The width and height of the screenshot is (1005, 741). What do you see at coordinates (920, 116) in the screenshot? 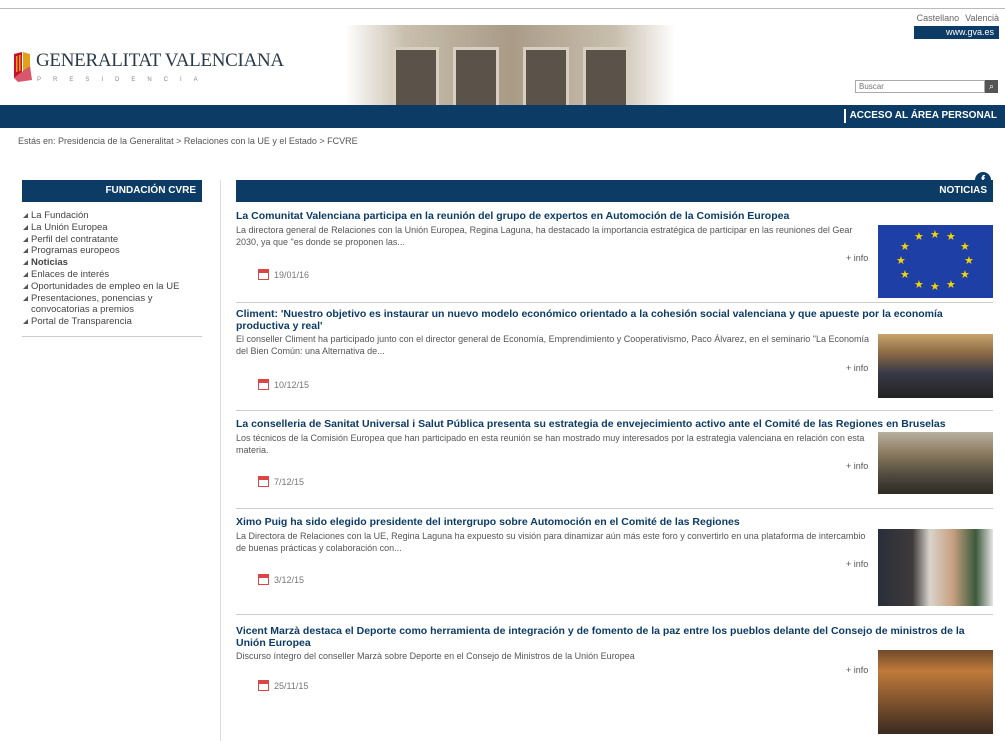
I see `personal-area-link: ACCESO AL ÁREA PERSONAL` at bounding box center [920, 116].